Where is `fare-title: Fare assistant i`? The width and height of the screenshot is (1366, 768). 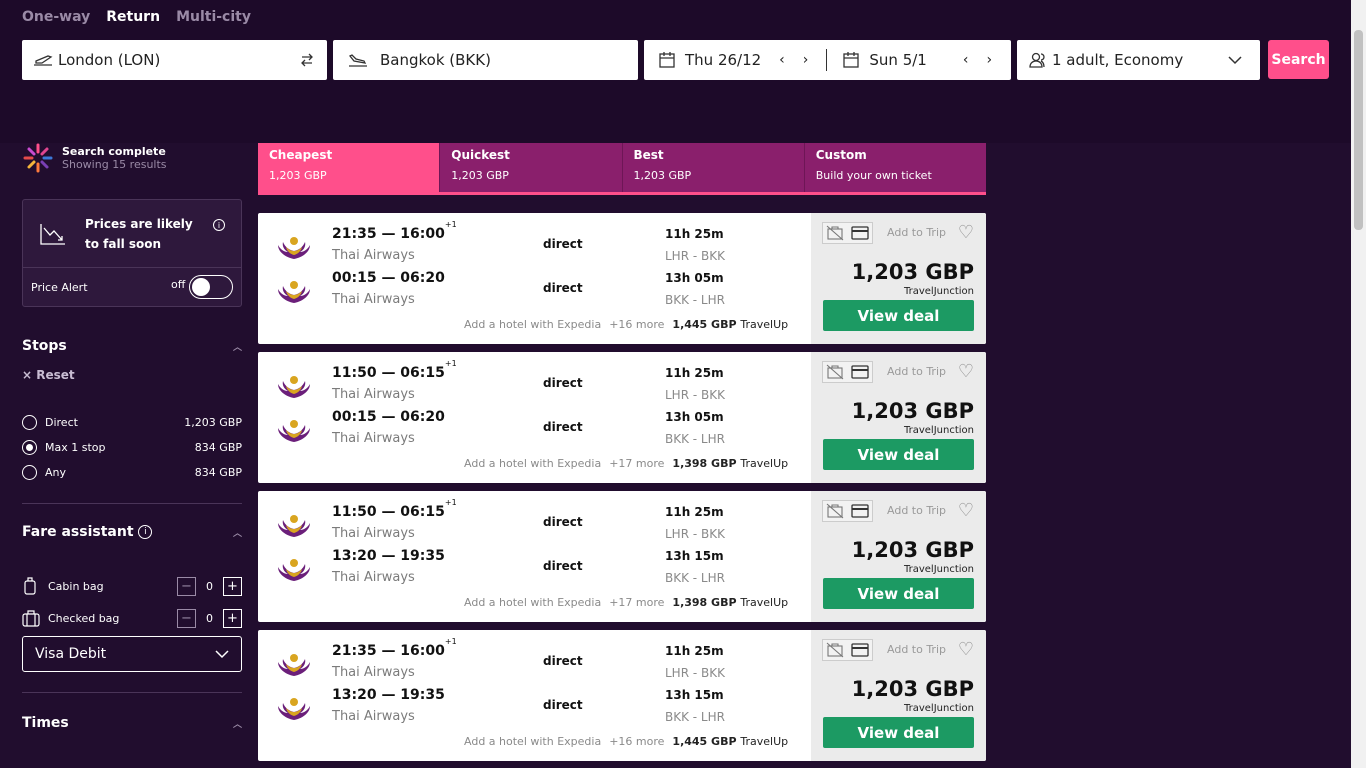 fare-title: Fare assistant i is located at coordinates (87, 532).